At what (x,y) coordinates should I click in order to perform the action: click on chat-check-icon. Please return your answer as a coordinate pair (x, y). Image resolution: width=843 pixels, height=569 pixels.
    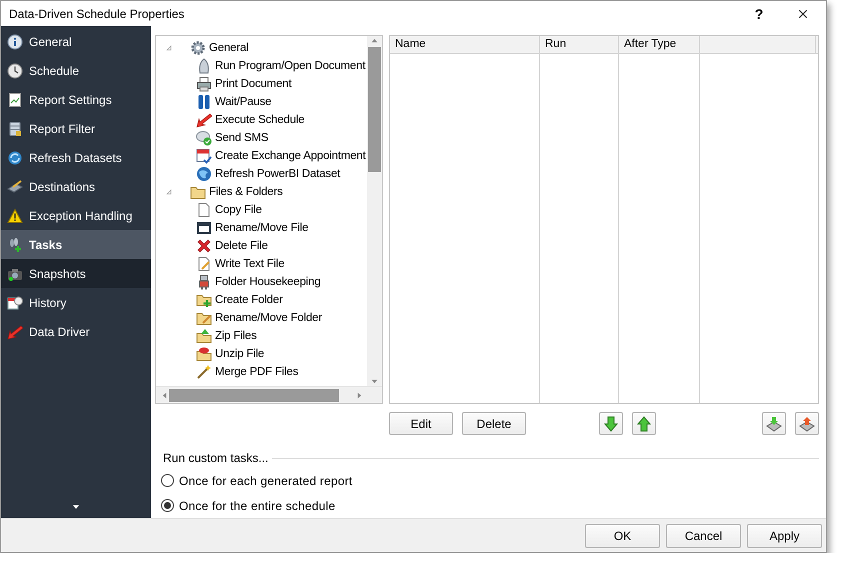
    Looking at the image, I should click on (204, 138).